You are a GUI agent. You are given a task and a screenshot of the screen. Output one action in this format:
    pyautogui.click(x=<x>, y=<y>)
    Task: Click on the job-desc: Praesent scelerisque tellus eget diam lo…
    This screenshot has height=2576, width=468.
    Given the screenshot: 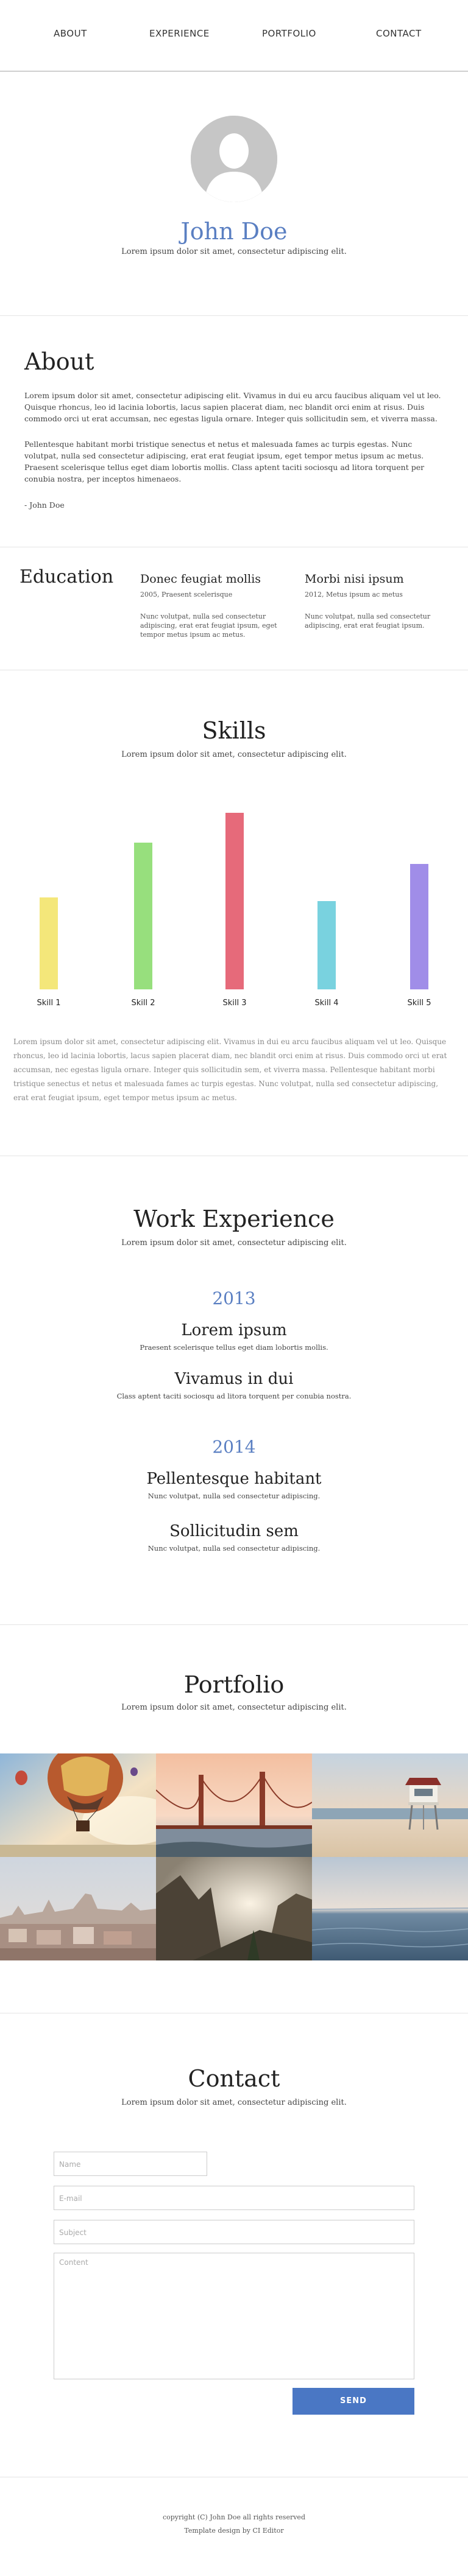 What is the action you would take?
    pyautogui.click(x=234, y=1347)
    